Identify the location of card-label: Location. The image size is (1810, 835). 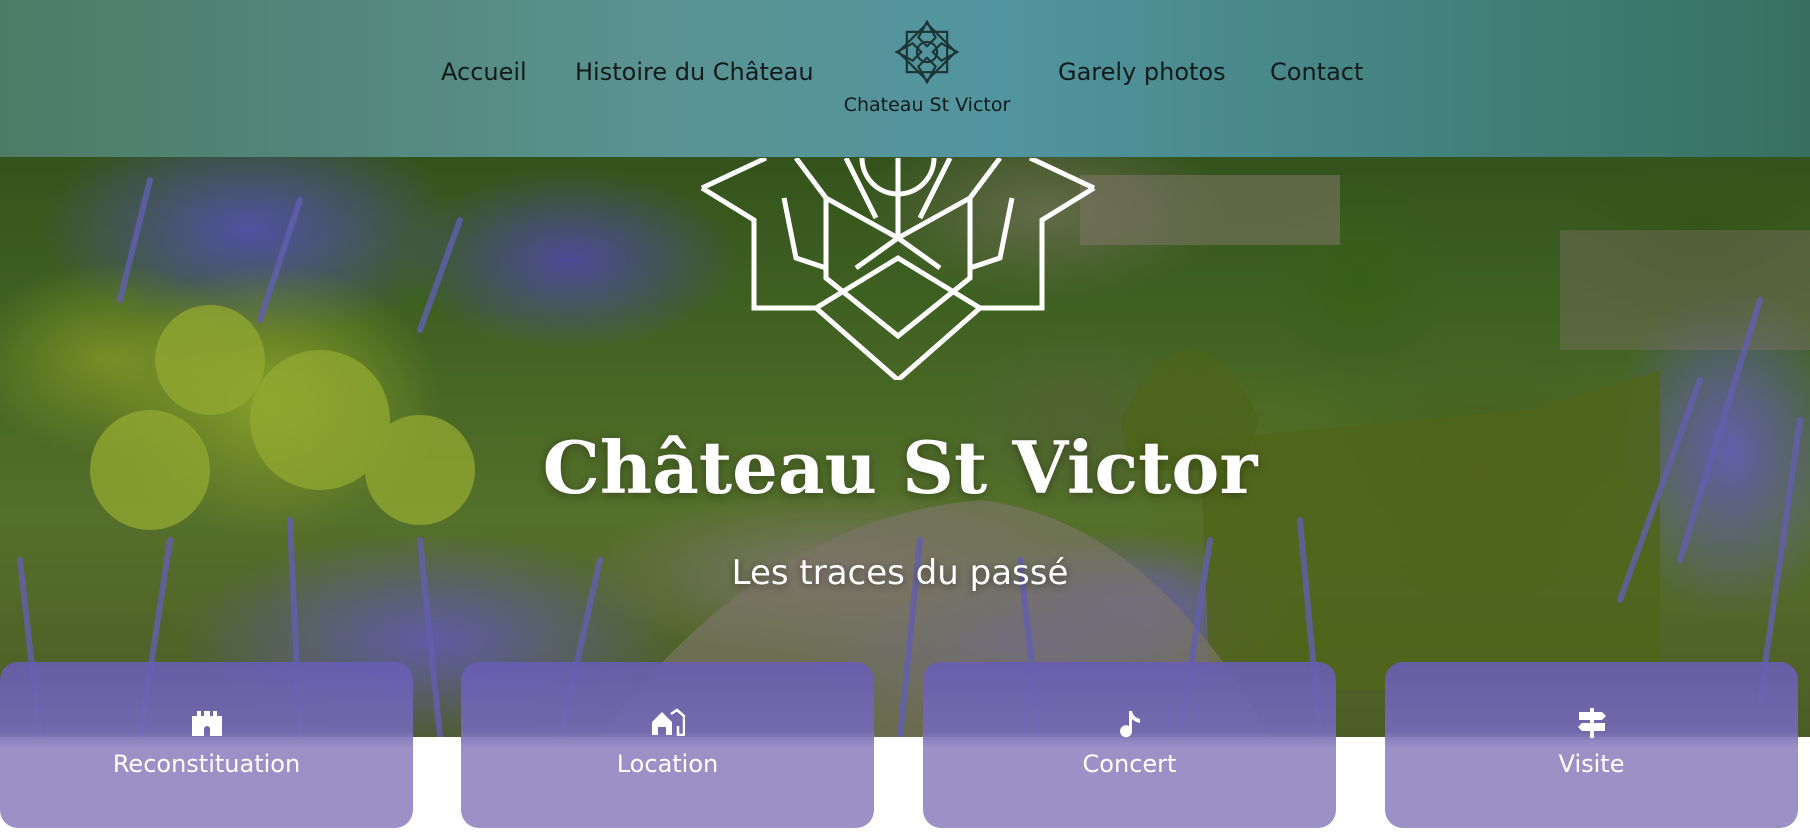
(667, 764).